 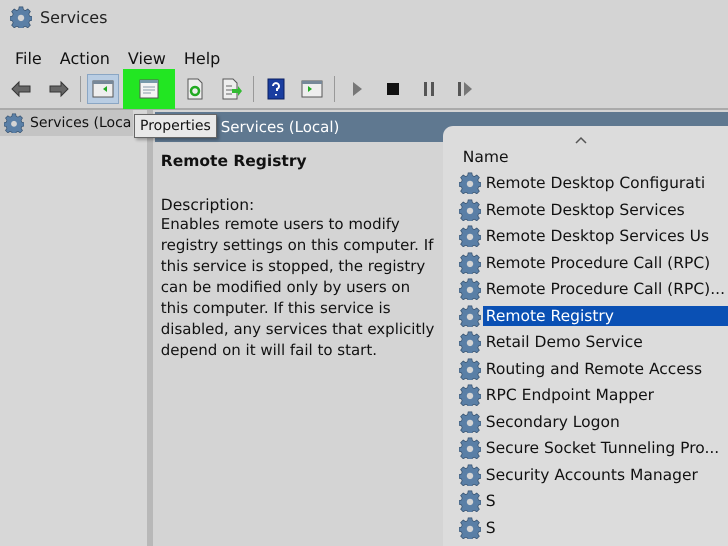 What do you see at coordinates (585, 421) in the screenshot?
I see `service-row: Secondary Logon` at bounding box center [585, 421].